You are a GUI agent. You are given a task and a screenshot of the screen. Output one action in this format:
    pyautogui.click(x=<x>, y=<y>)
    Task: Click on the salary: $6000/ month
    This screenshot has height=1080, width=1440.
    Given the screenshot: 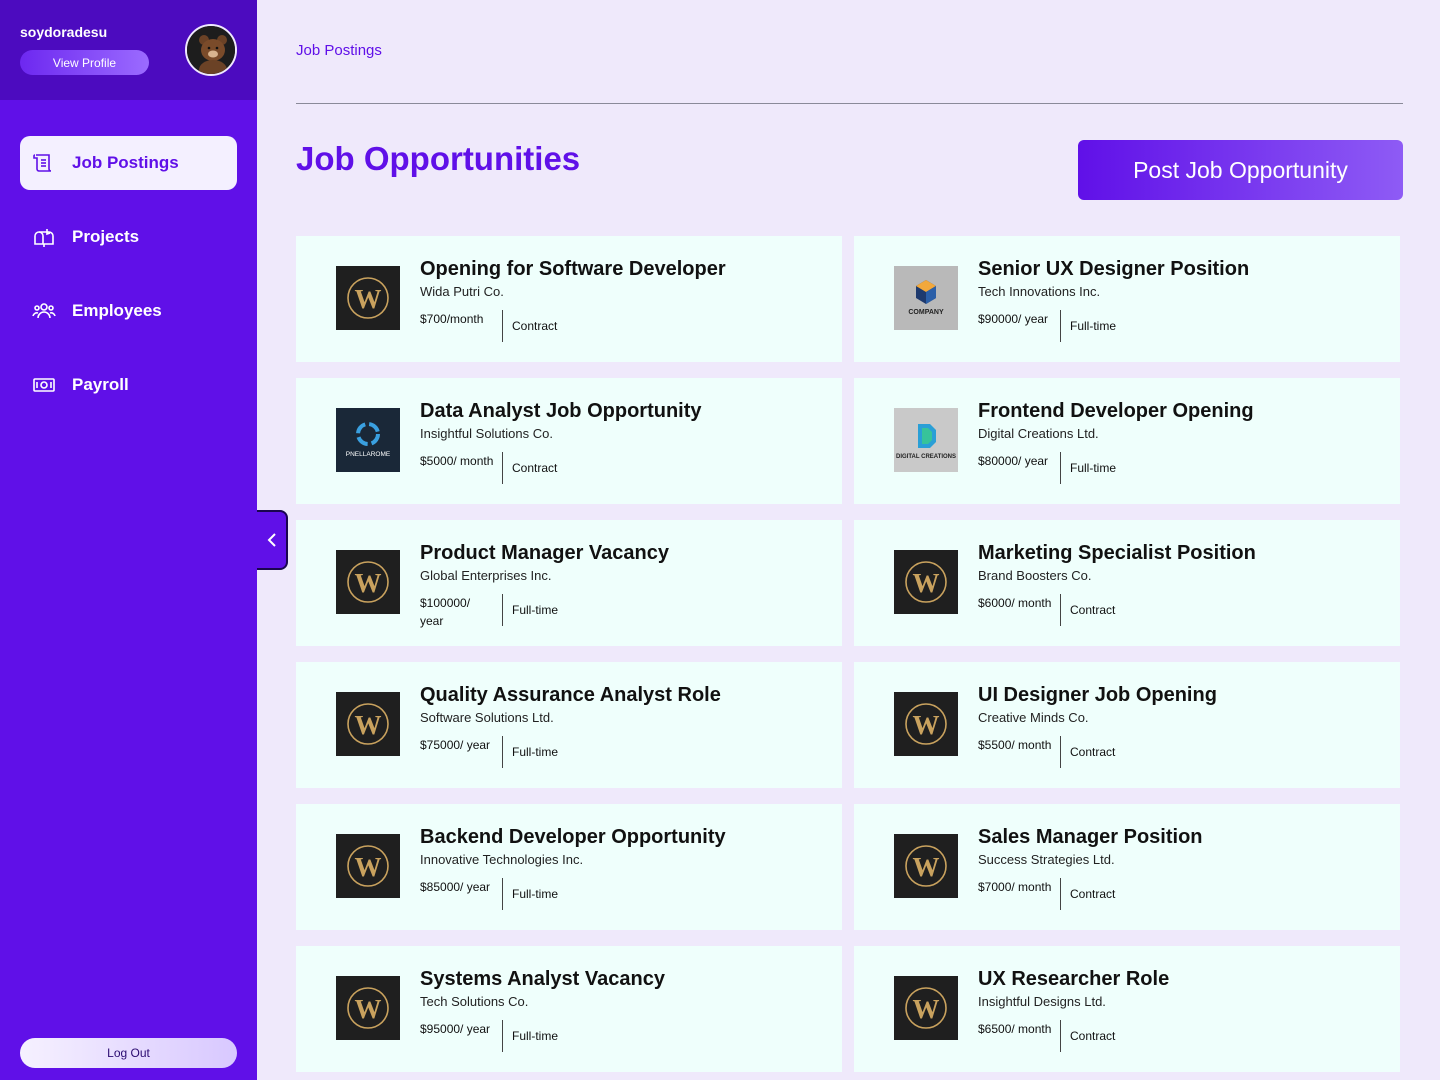 What is the action you would take?
    pyautogui.click(x=1015, y=603)
    